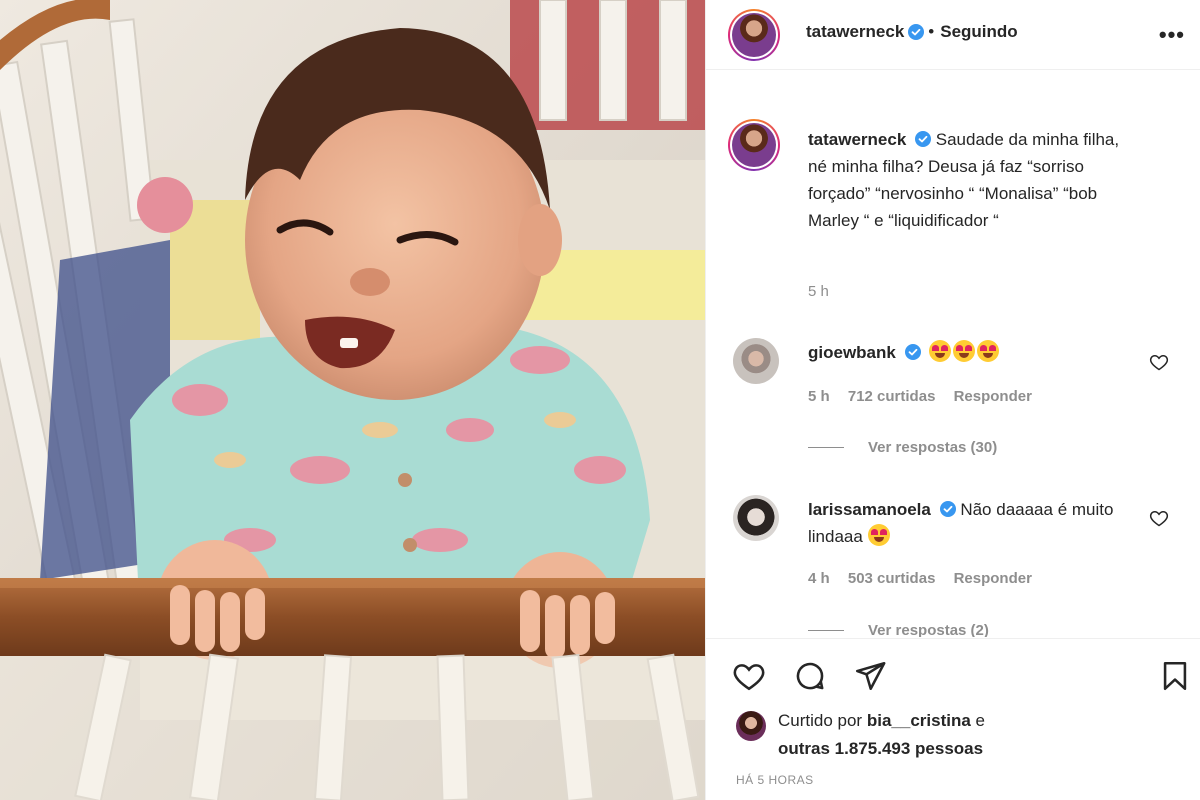  I want to click on liker-avatar, so click(751, 726).